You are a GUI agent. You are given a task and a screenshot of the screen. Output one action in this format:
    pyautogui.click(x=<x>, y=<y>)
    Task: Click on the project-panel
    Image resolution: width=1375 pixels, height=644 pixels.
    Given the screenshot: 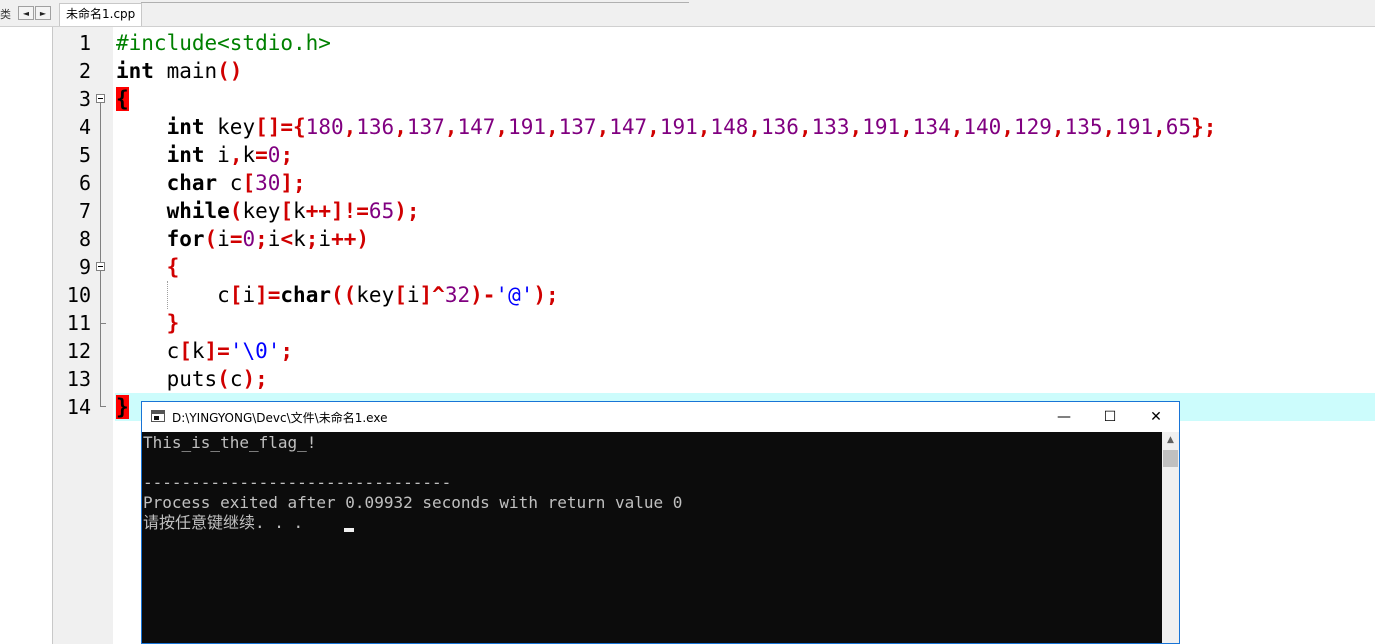 What is the action you would take?
    pyautogui.click(x=26, y=335)
    